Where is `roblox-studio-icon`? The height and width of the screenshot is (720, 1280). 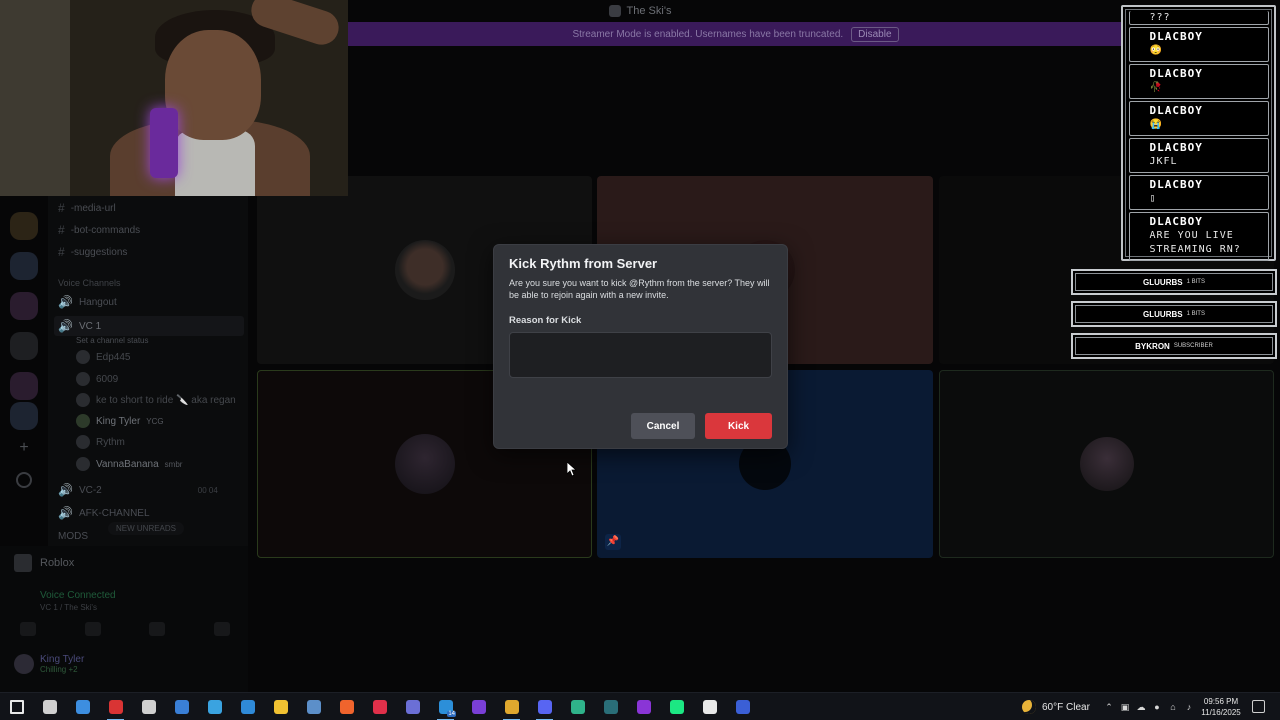 roblox-studio-icon is located at coordinates (115, 706).